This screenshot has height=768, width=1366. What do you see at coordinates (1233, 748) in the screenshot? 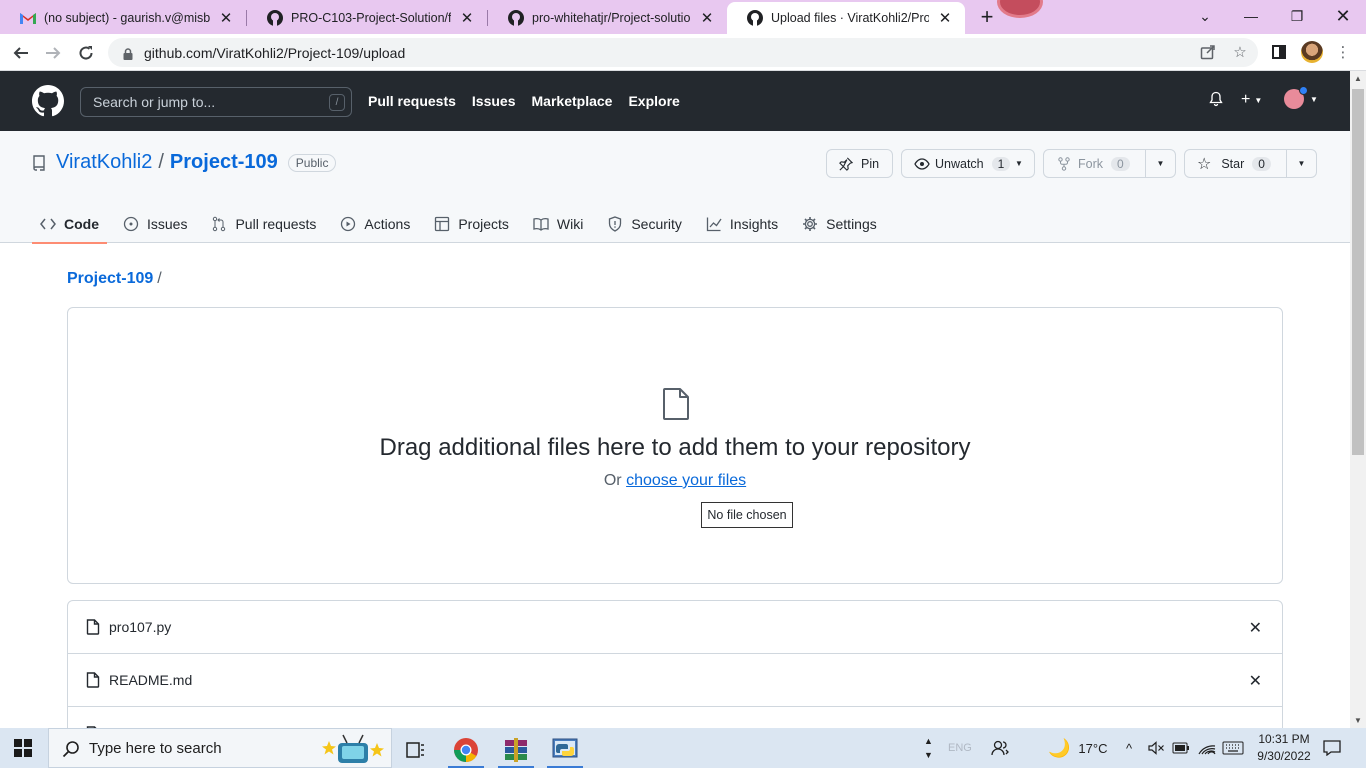
I see `keyboard-icon` at bounding box center [1233, 748].